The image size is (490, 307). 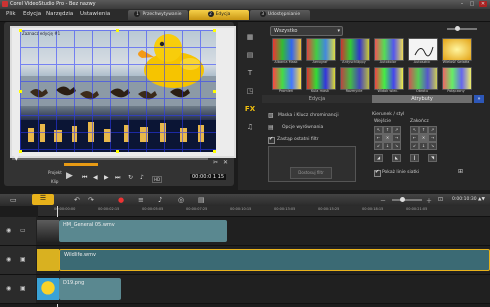 I want to click on timeline-clip: D19.png, so click(x=90, y=289).